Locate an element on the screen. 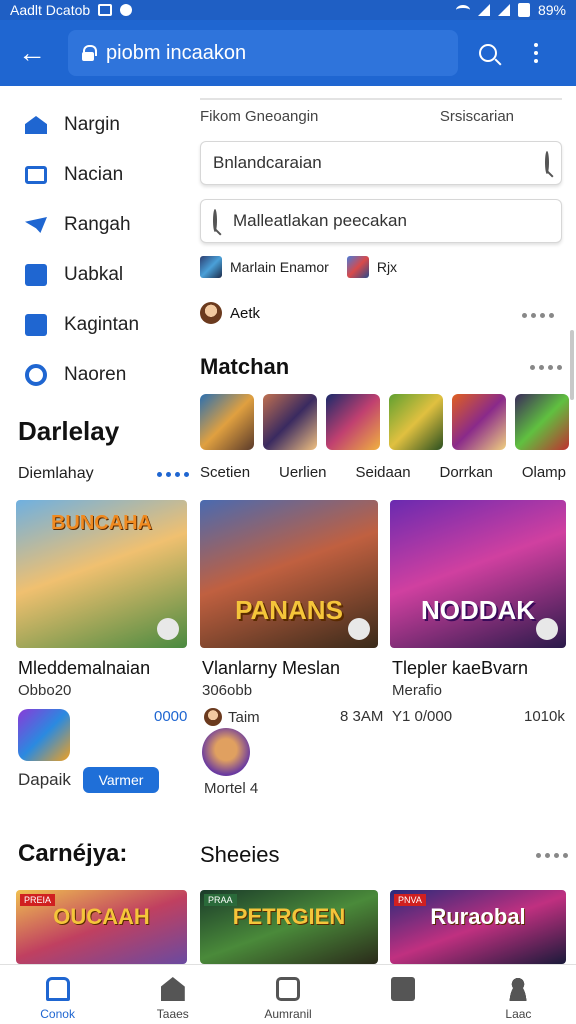 The image size is (576, 1024). section-subtitle: Diemlahay is located at coordinates (56, 473).